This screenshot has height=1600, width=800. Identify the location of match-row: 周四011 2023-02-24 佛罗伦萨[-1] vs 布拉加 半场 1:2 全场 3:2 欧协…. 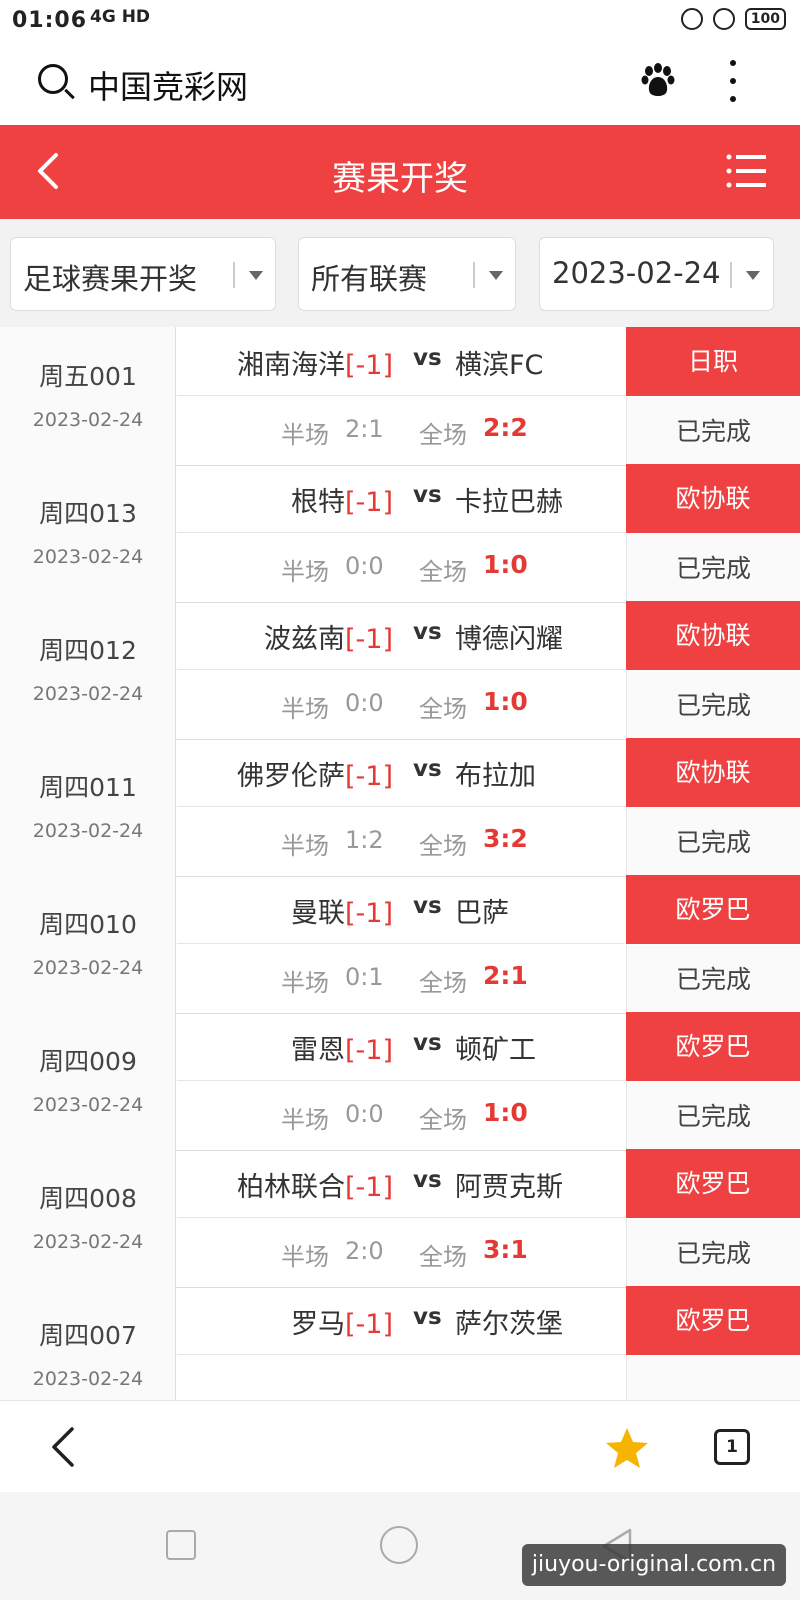
(400, 807).